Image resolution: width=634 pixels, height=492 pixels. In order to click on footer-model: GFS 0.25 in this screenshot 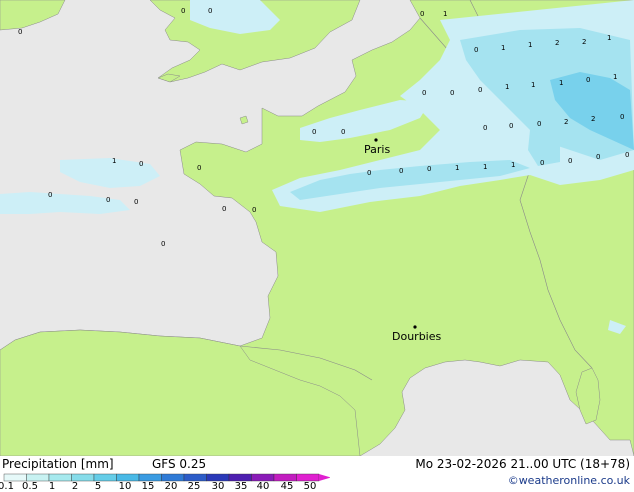, I will do `click(179, 464)`.